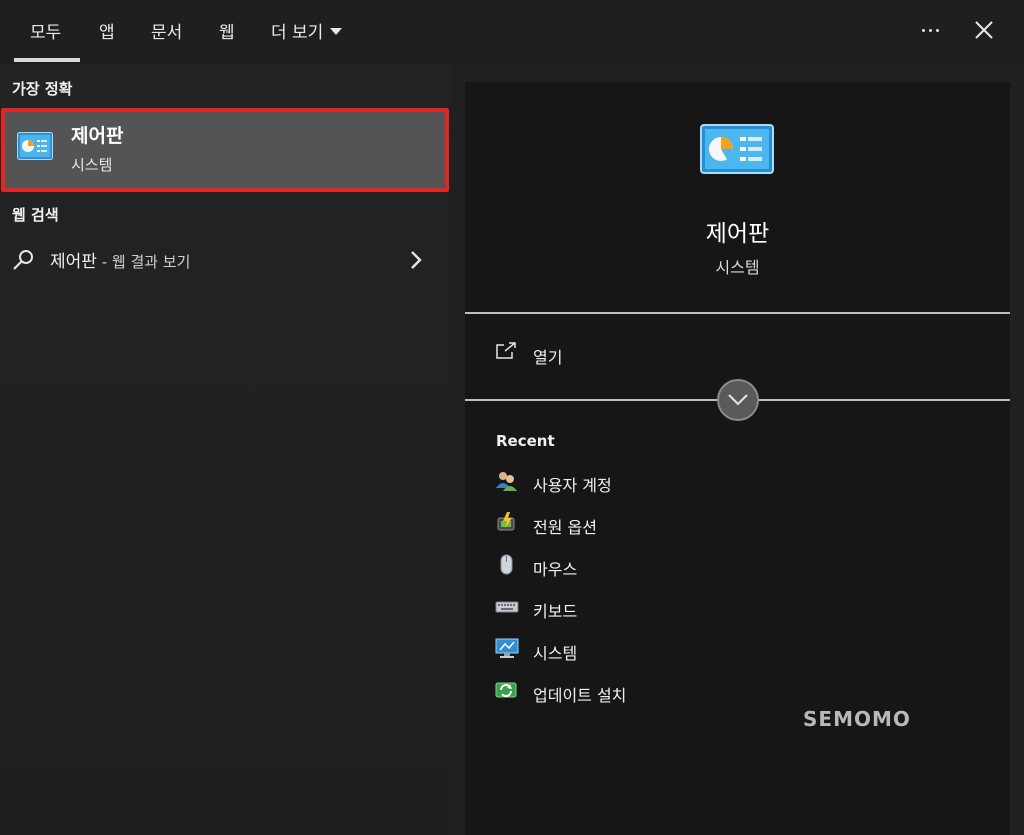 Image resolution: width=1024 pixels, height=835 pixels. What do you see at coordinates (416, 262) in the screenshot?
I see `chevron-right-icon` at bounding box center [416, 262].